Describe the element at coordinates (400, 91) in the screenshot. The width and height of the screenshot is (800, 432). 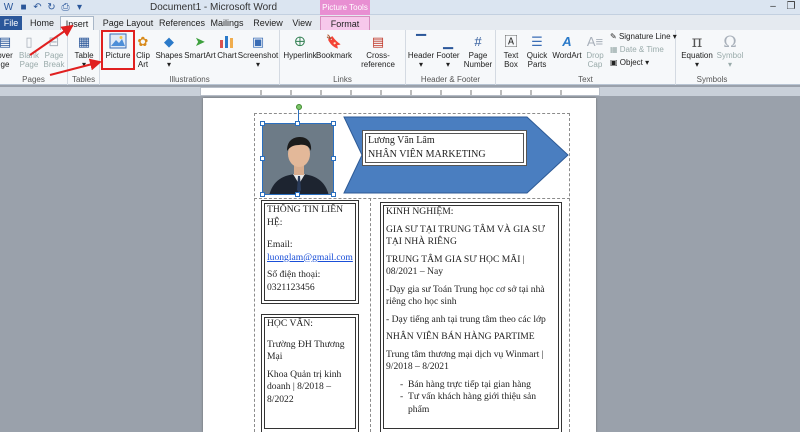
I see `horizontal-ruler` at that location.